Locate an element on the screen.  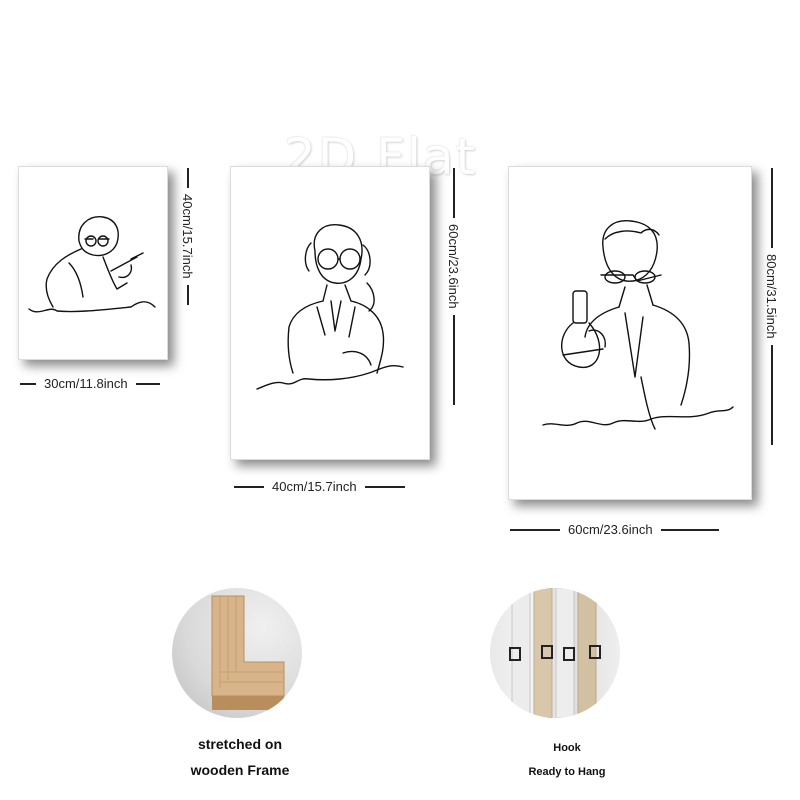
frame-caption: stretched on wooden Frame is located at coordinates (240, 757).